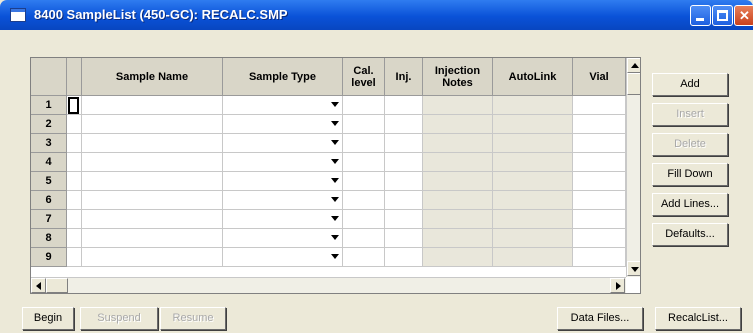 This screenshot has width=753, height=333. Describe the element at coordinates (458, 77) in the screenshot. I see `column-header-injection-notes: Injection Notes` at that location.